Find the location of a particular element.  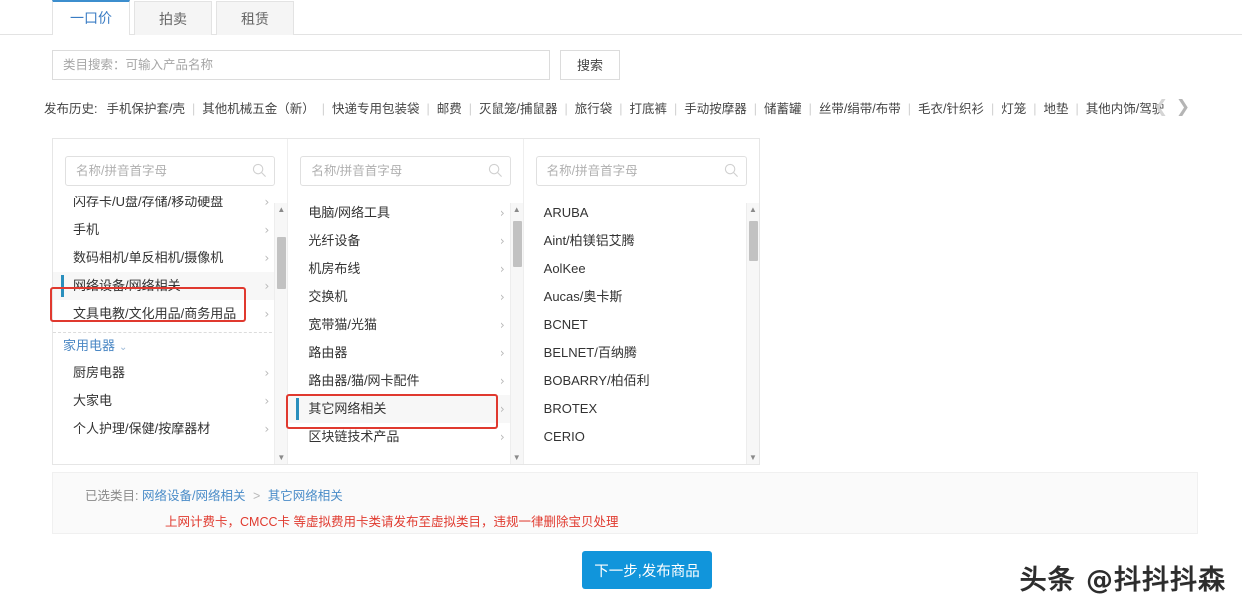

column-2-scrollbar: ▲ ▼ is located at coordinates (516, 333).